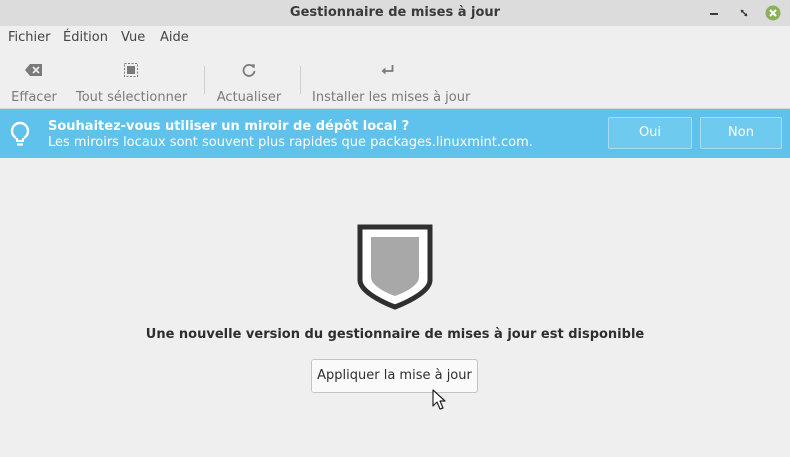 The width and height of the screenshot is (790, 457). What do you see at coordinates (133, 37) in the screenshot?
I see `menu-vue: Vue` at bounding box center [133, 37].